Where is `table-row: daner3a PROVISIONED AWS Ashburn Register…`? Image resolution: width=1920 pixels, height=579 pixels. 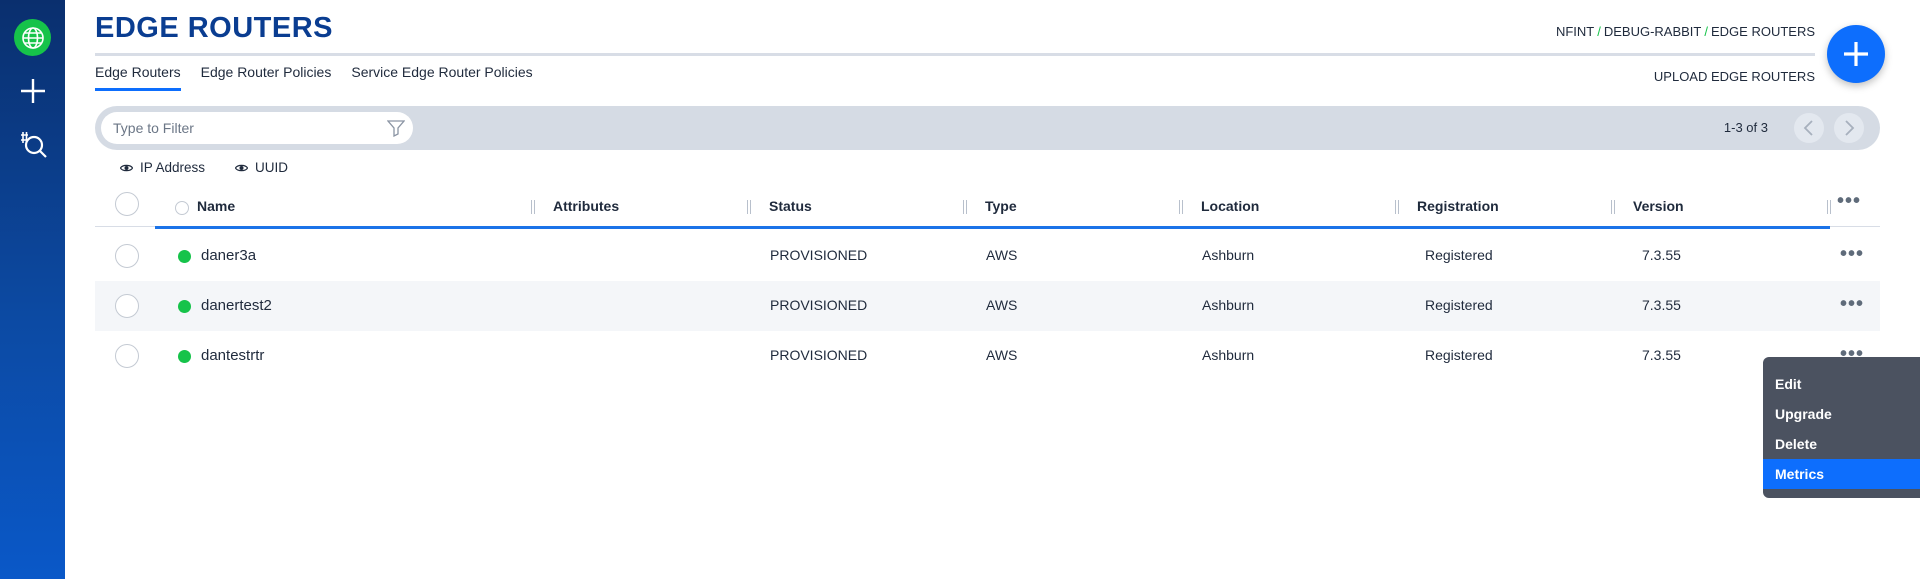
table-row: daner3a PROVISIONED AWS Ashburn Register… is located at coordinates (987, 256).